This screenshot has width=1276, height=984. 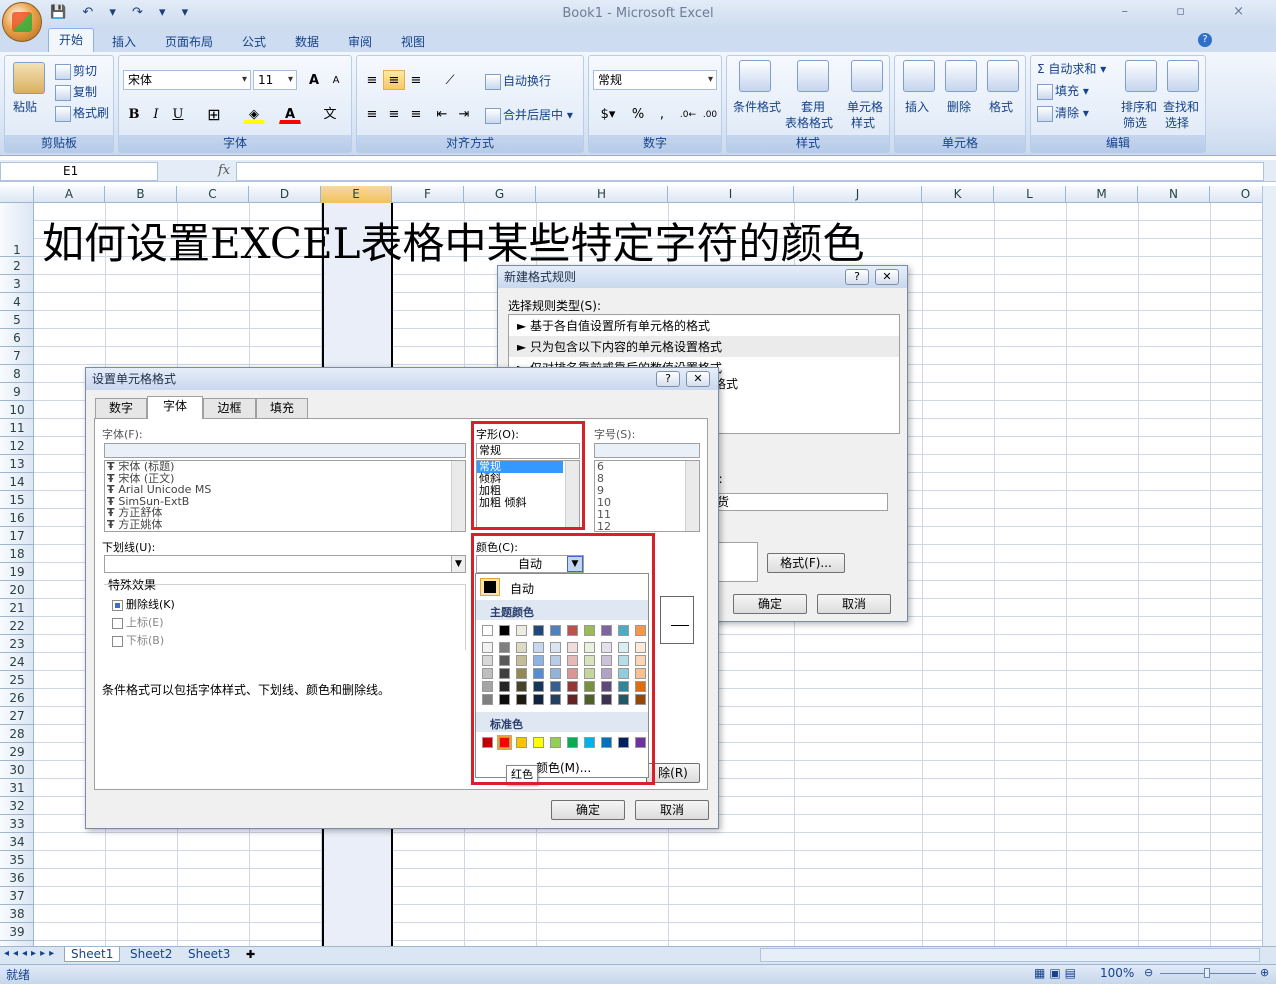 What do you see at coordinates (464, 114) in the screenshot?
I see `increase-indent-icon: ⇥` at bounding box center [464, 114].